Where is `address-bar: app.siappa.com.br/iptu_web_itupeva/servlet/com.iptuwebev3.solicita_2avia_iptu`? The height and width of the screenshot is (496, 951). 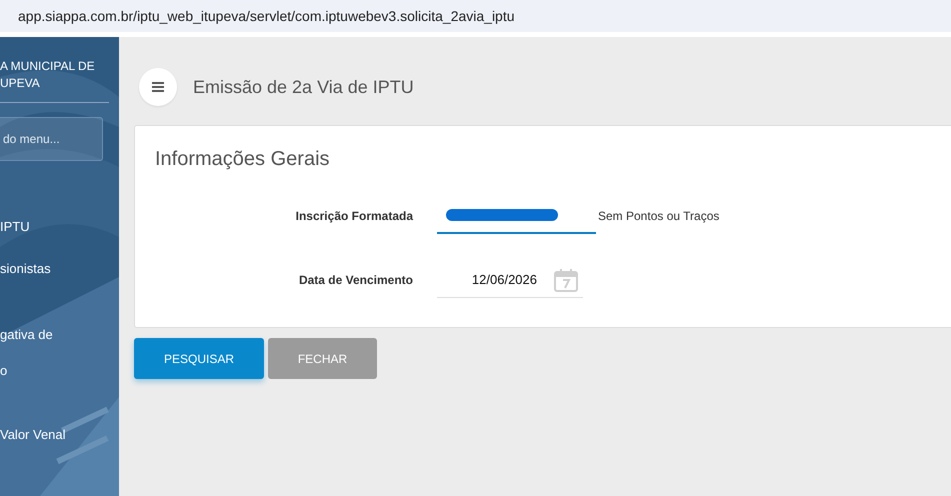
address-bar: app.siappa.com.br/iptu_web_itupeva/servlet/com.iptuwebev3.solicita_2avia_iptu is located at coordinates (475, 18).